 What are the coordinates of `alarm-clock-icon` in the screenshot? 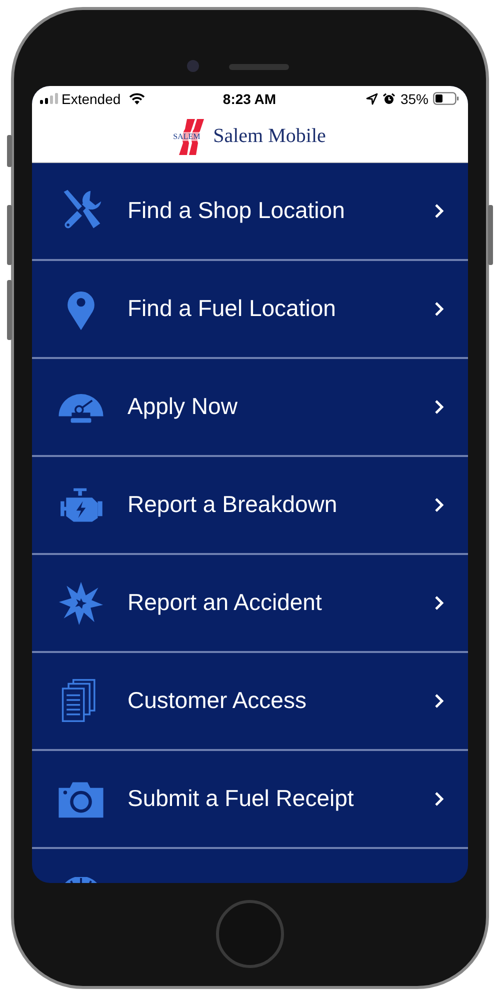 It's located at (389, 98).